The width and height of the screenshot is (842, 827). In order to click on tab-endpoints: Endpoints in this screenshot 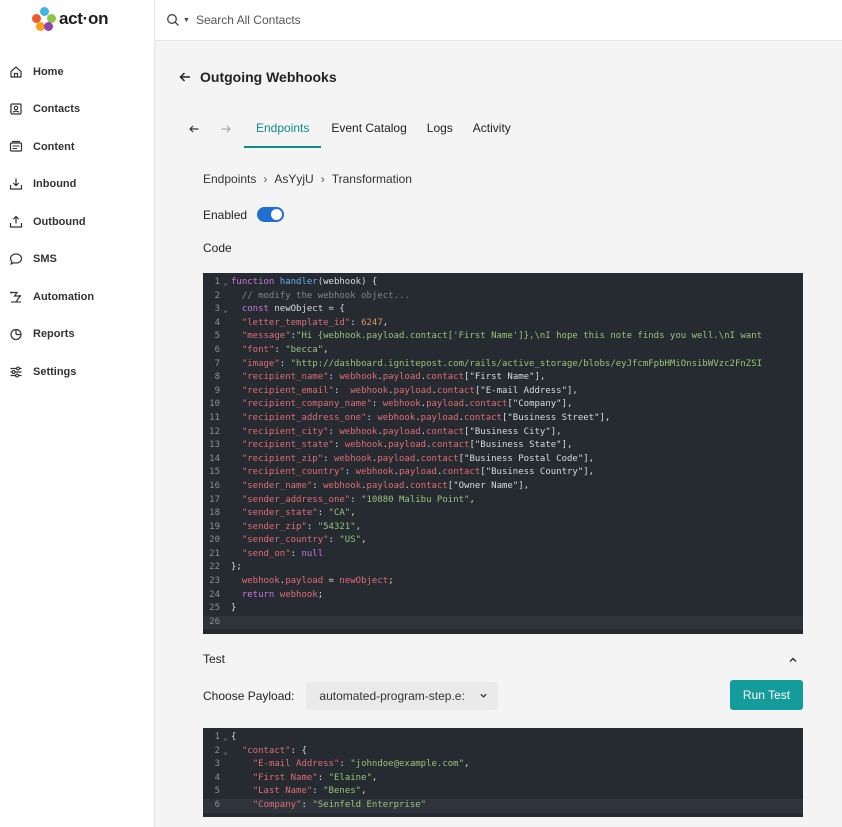, I will do `click(283, 131)`.